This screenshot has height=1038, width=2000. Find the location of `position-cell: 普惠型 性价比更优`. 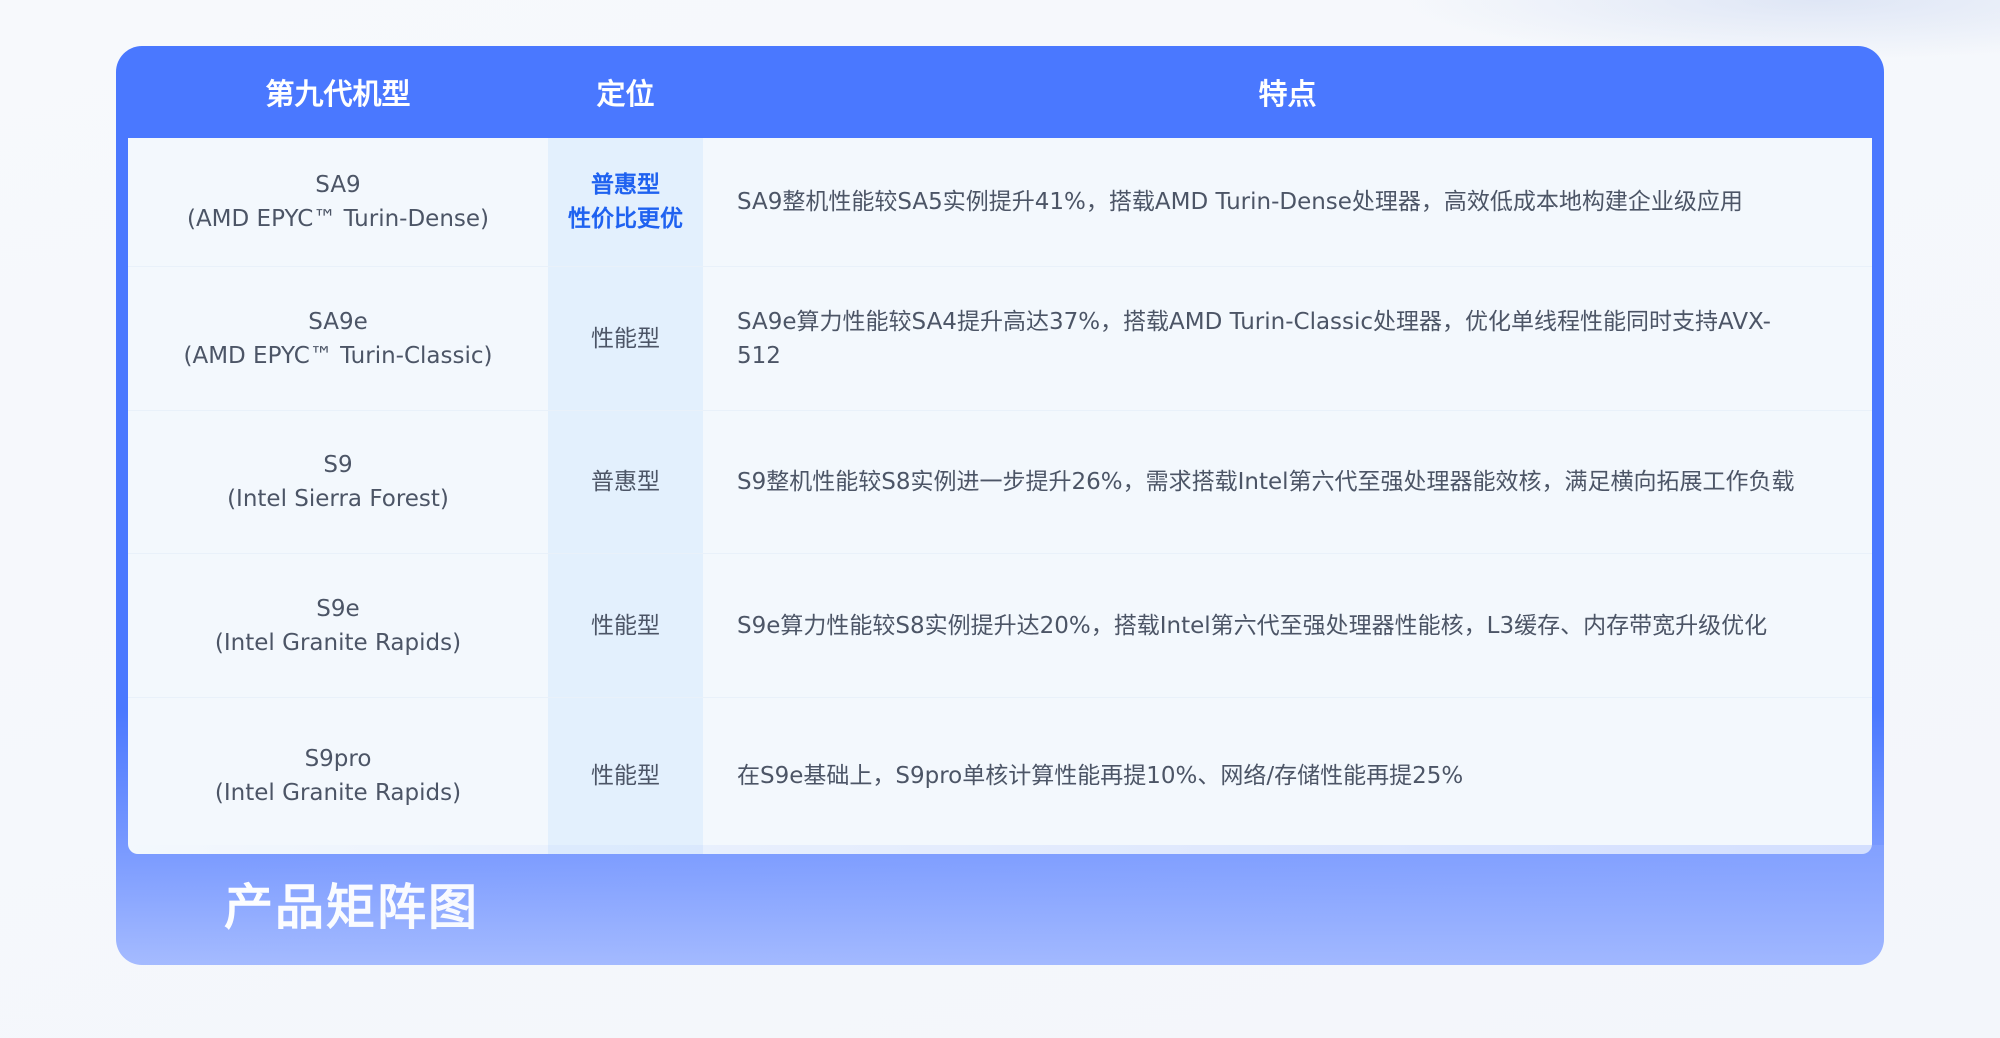

position-cell: 普惠型 性价比更优 is located at coordinates (625, 202).